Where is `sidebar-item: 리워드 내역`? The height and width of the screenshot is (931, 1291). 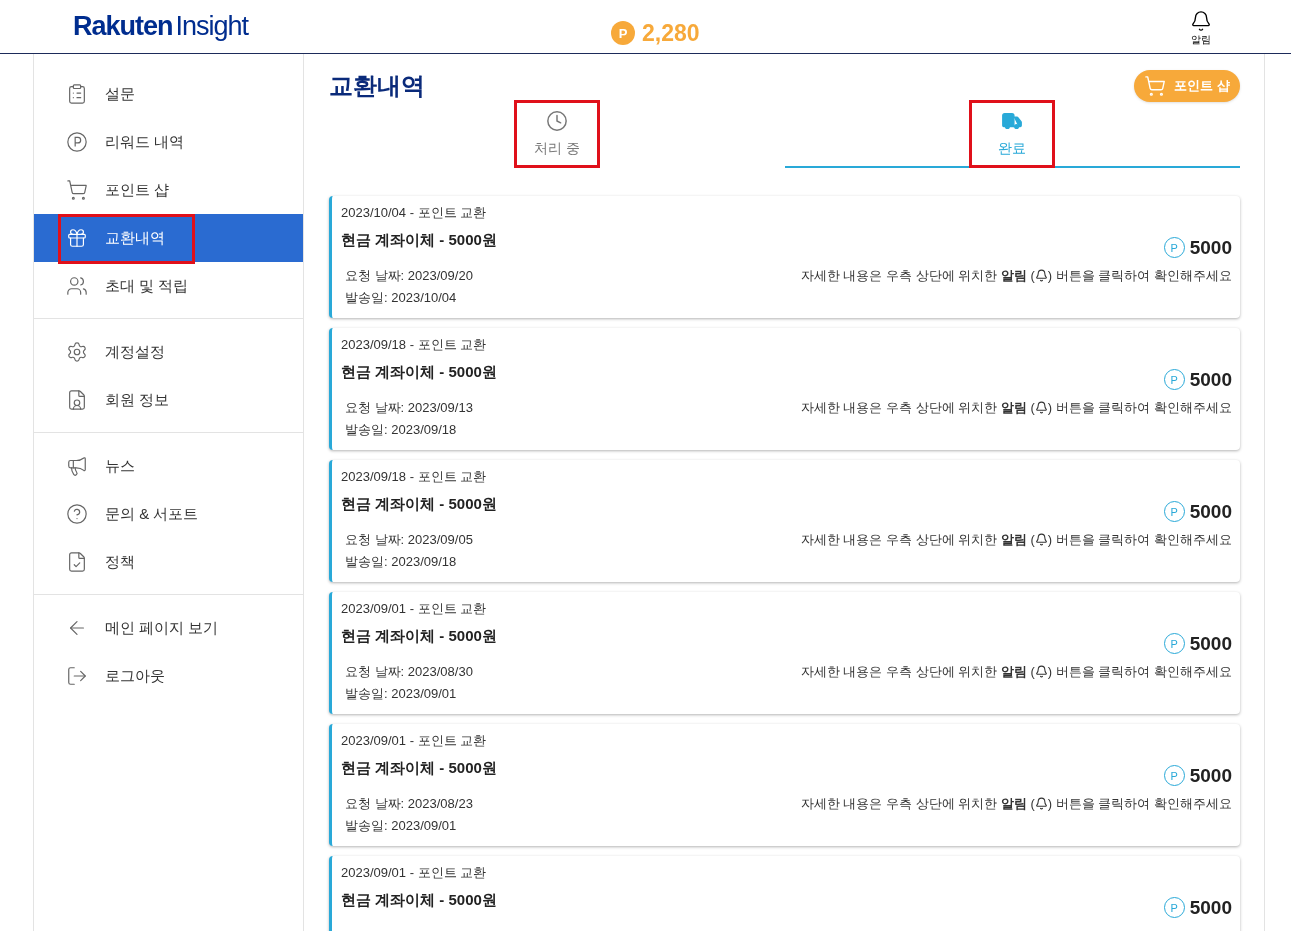
sidebar-item: 리워드 내역 is located at coordinates (168, 142).